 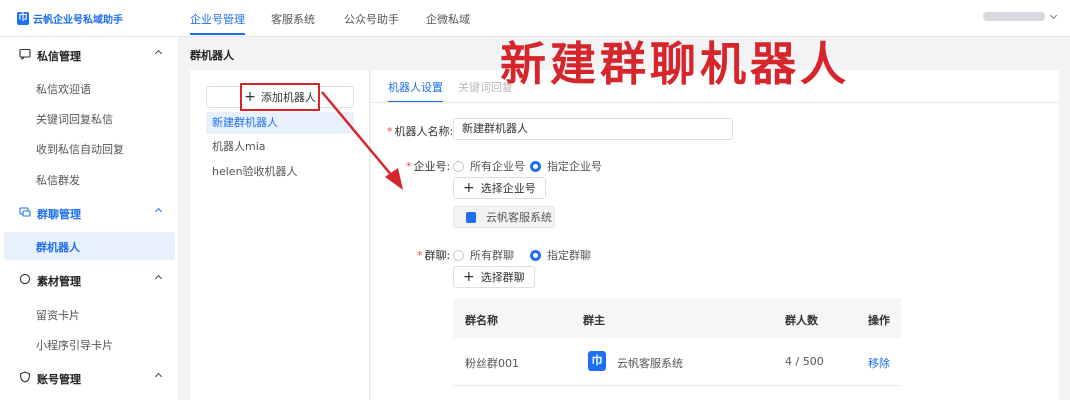 I want to click on add-robot-button: + 添加机器人, so click(x=280, y=97).